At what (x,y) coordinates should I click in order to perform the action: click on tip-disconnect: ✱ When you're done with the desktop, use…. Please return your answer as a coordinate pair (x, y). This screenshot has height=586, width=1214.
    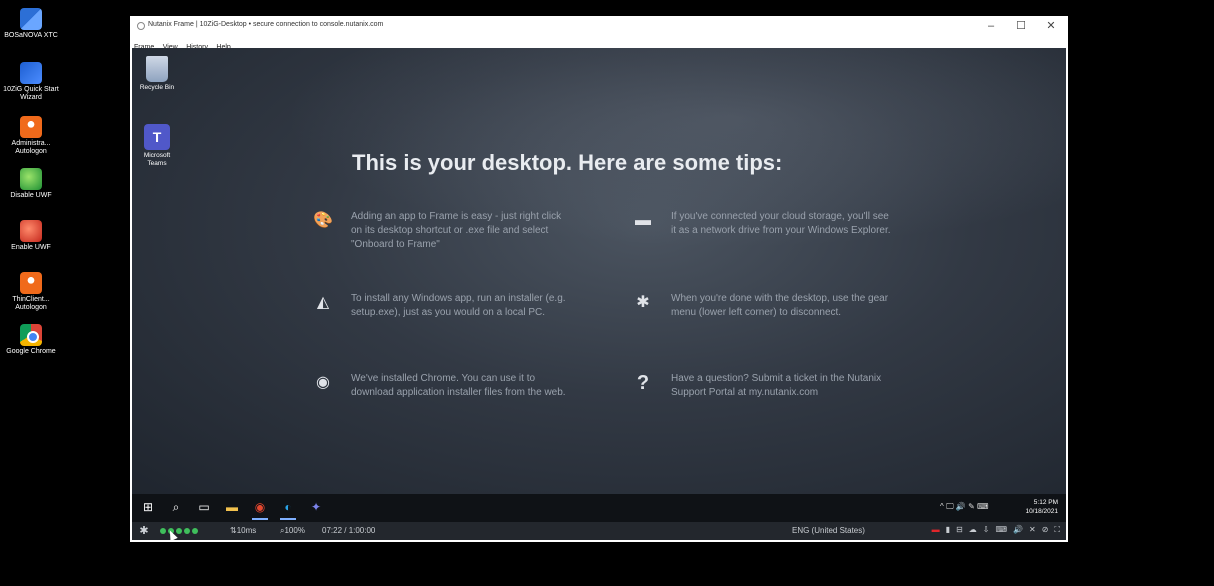
    Looking at the image, I should click on (762, 306).